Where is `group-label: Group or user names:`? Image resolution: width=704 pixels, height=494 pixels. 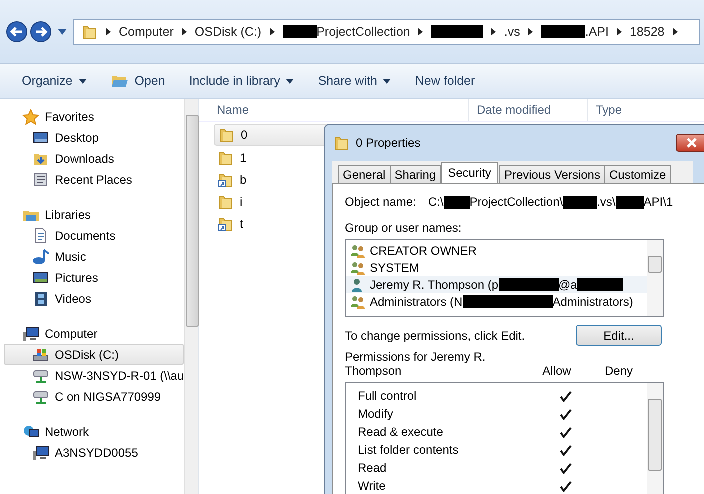
group-label: Group or user names: is located at coordinates (404, 229).